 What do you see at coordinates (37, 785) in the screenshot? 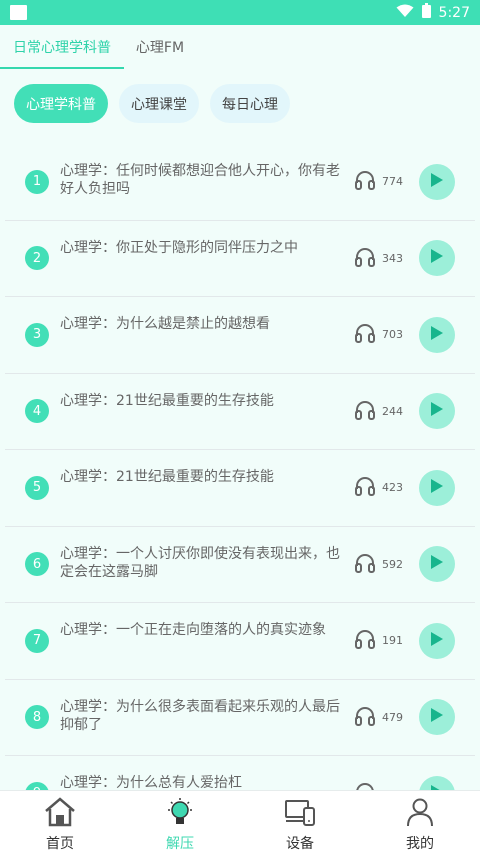
I see `item-number-badge: 9` at bounding box center [37, 785].